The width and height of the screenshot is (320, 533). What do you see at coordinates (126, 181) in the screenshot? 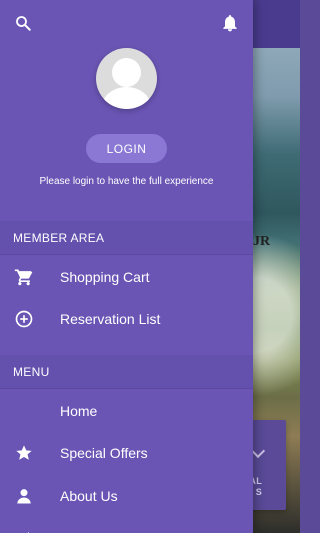
I see `login-note: Please login to have the full experience` at bounding box center [126, 181].